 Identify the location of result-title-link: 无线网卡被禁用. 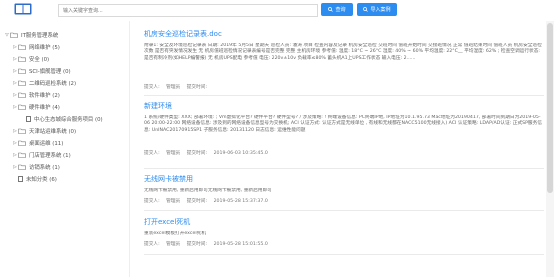
(344, 179).